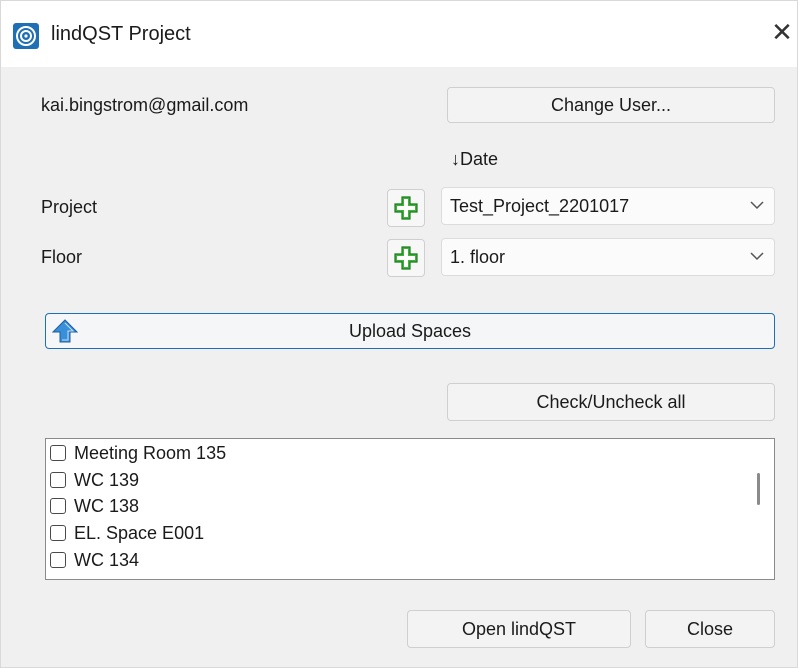 This screenshot has width=798, height=668. What do you see at coordinates (107, 480) in the screenshot?
I see `list-item-label: WC 139` at bounding box center [107, 480].